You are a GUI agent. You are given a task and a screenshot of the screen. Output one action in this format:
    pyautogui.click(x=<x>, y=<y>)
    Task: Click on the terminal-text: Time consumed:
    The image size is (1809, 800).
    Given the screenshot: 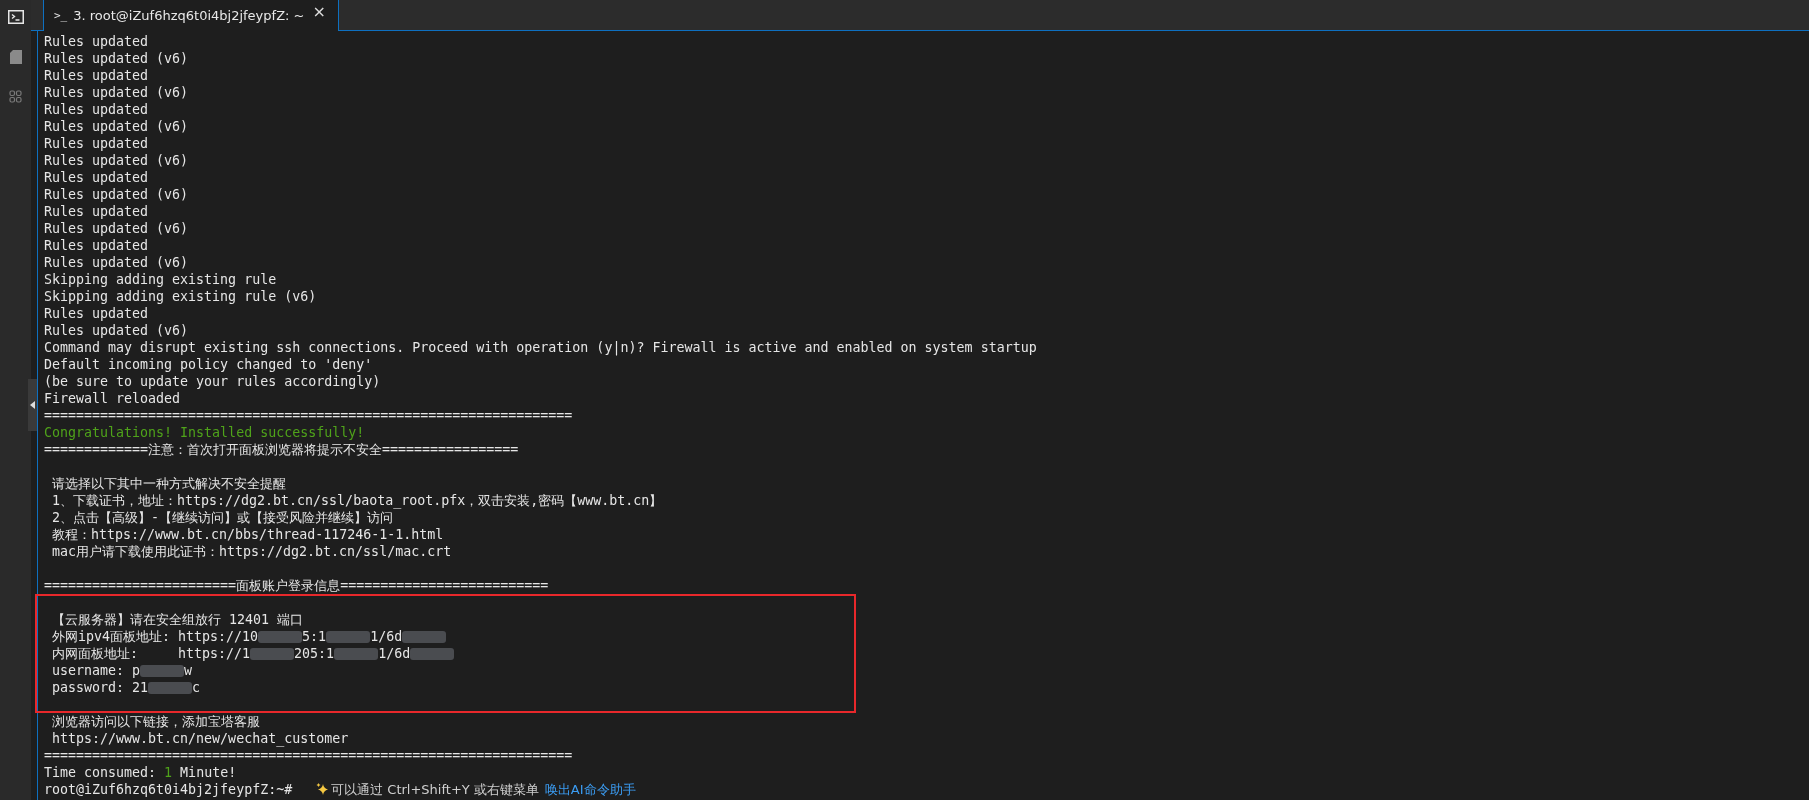 What is the action you would take?
    pyautogui.click(x=101, y=772)
    